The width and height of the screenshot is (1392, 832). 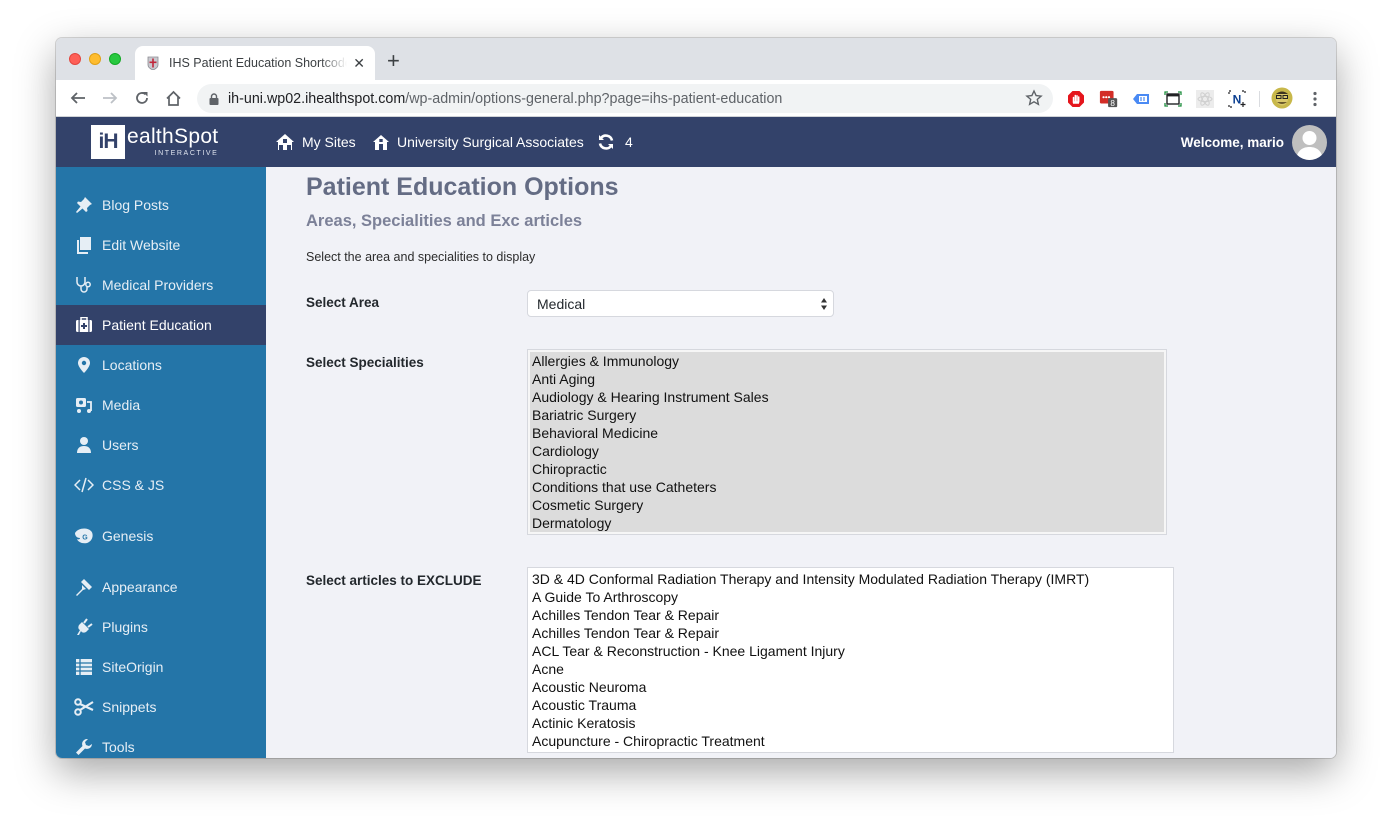 What do you see at coordinates (847, 361) in the screenshot?
I see `list-option: Allergies & Immunology` at bounding box center [847, 361].